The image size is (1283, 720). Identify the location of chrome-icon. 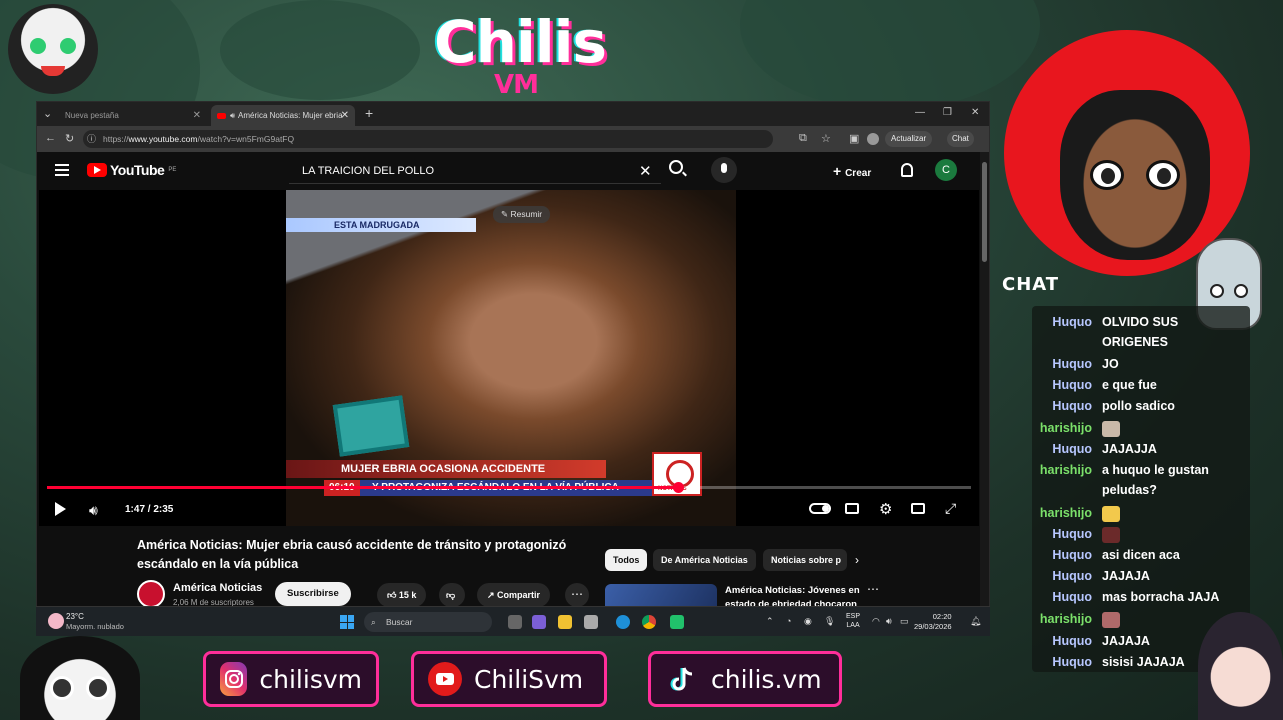
(649, 622).